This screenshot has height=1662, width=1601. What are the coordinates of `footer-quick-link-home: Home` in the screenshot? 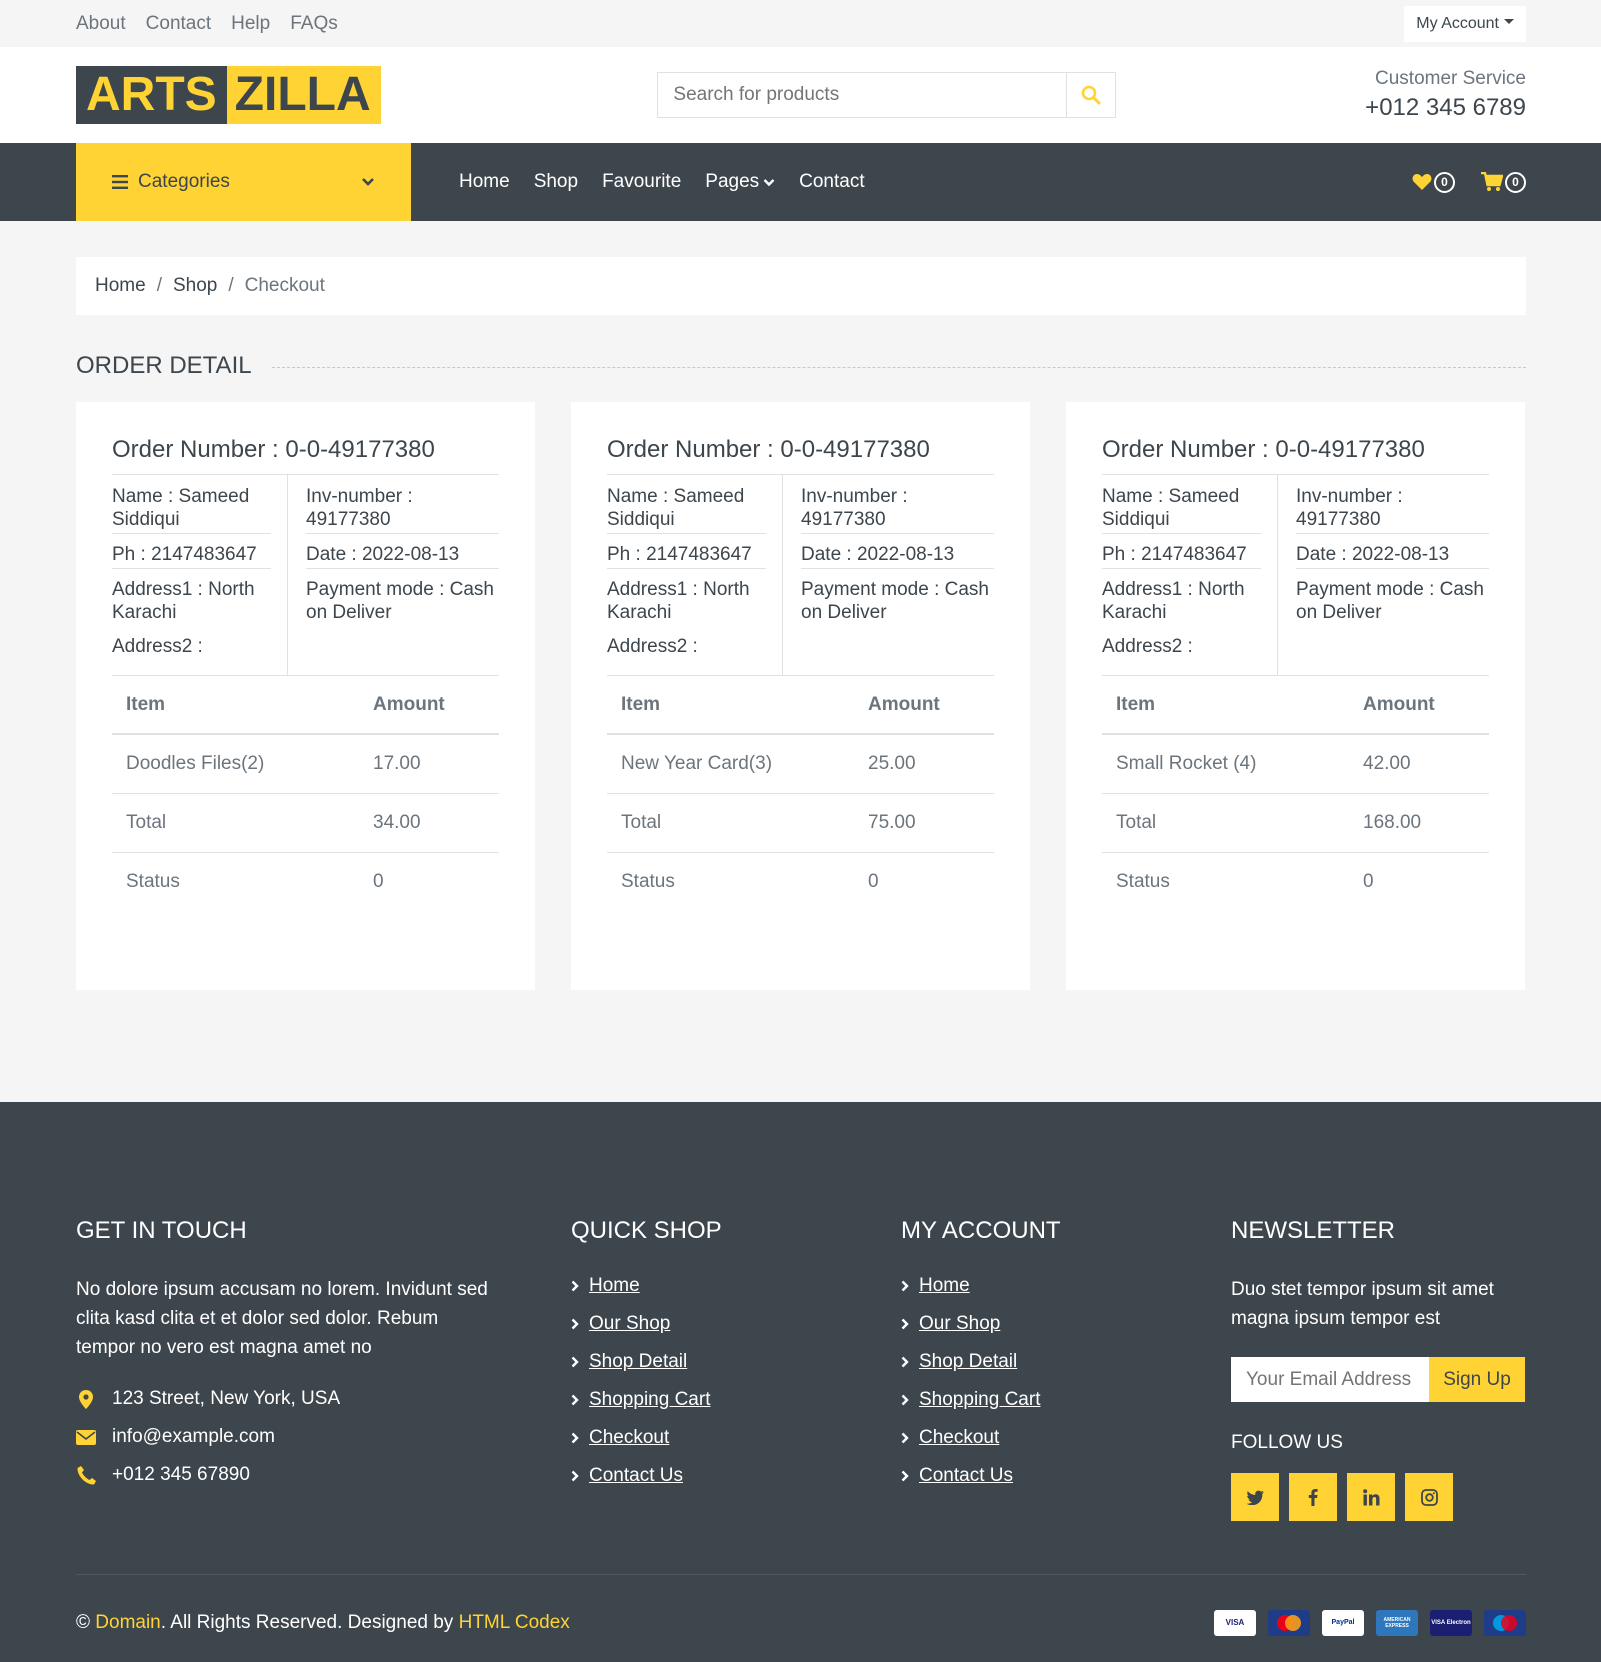 It's located at (736, 1286).